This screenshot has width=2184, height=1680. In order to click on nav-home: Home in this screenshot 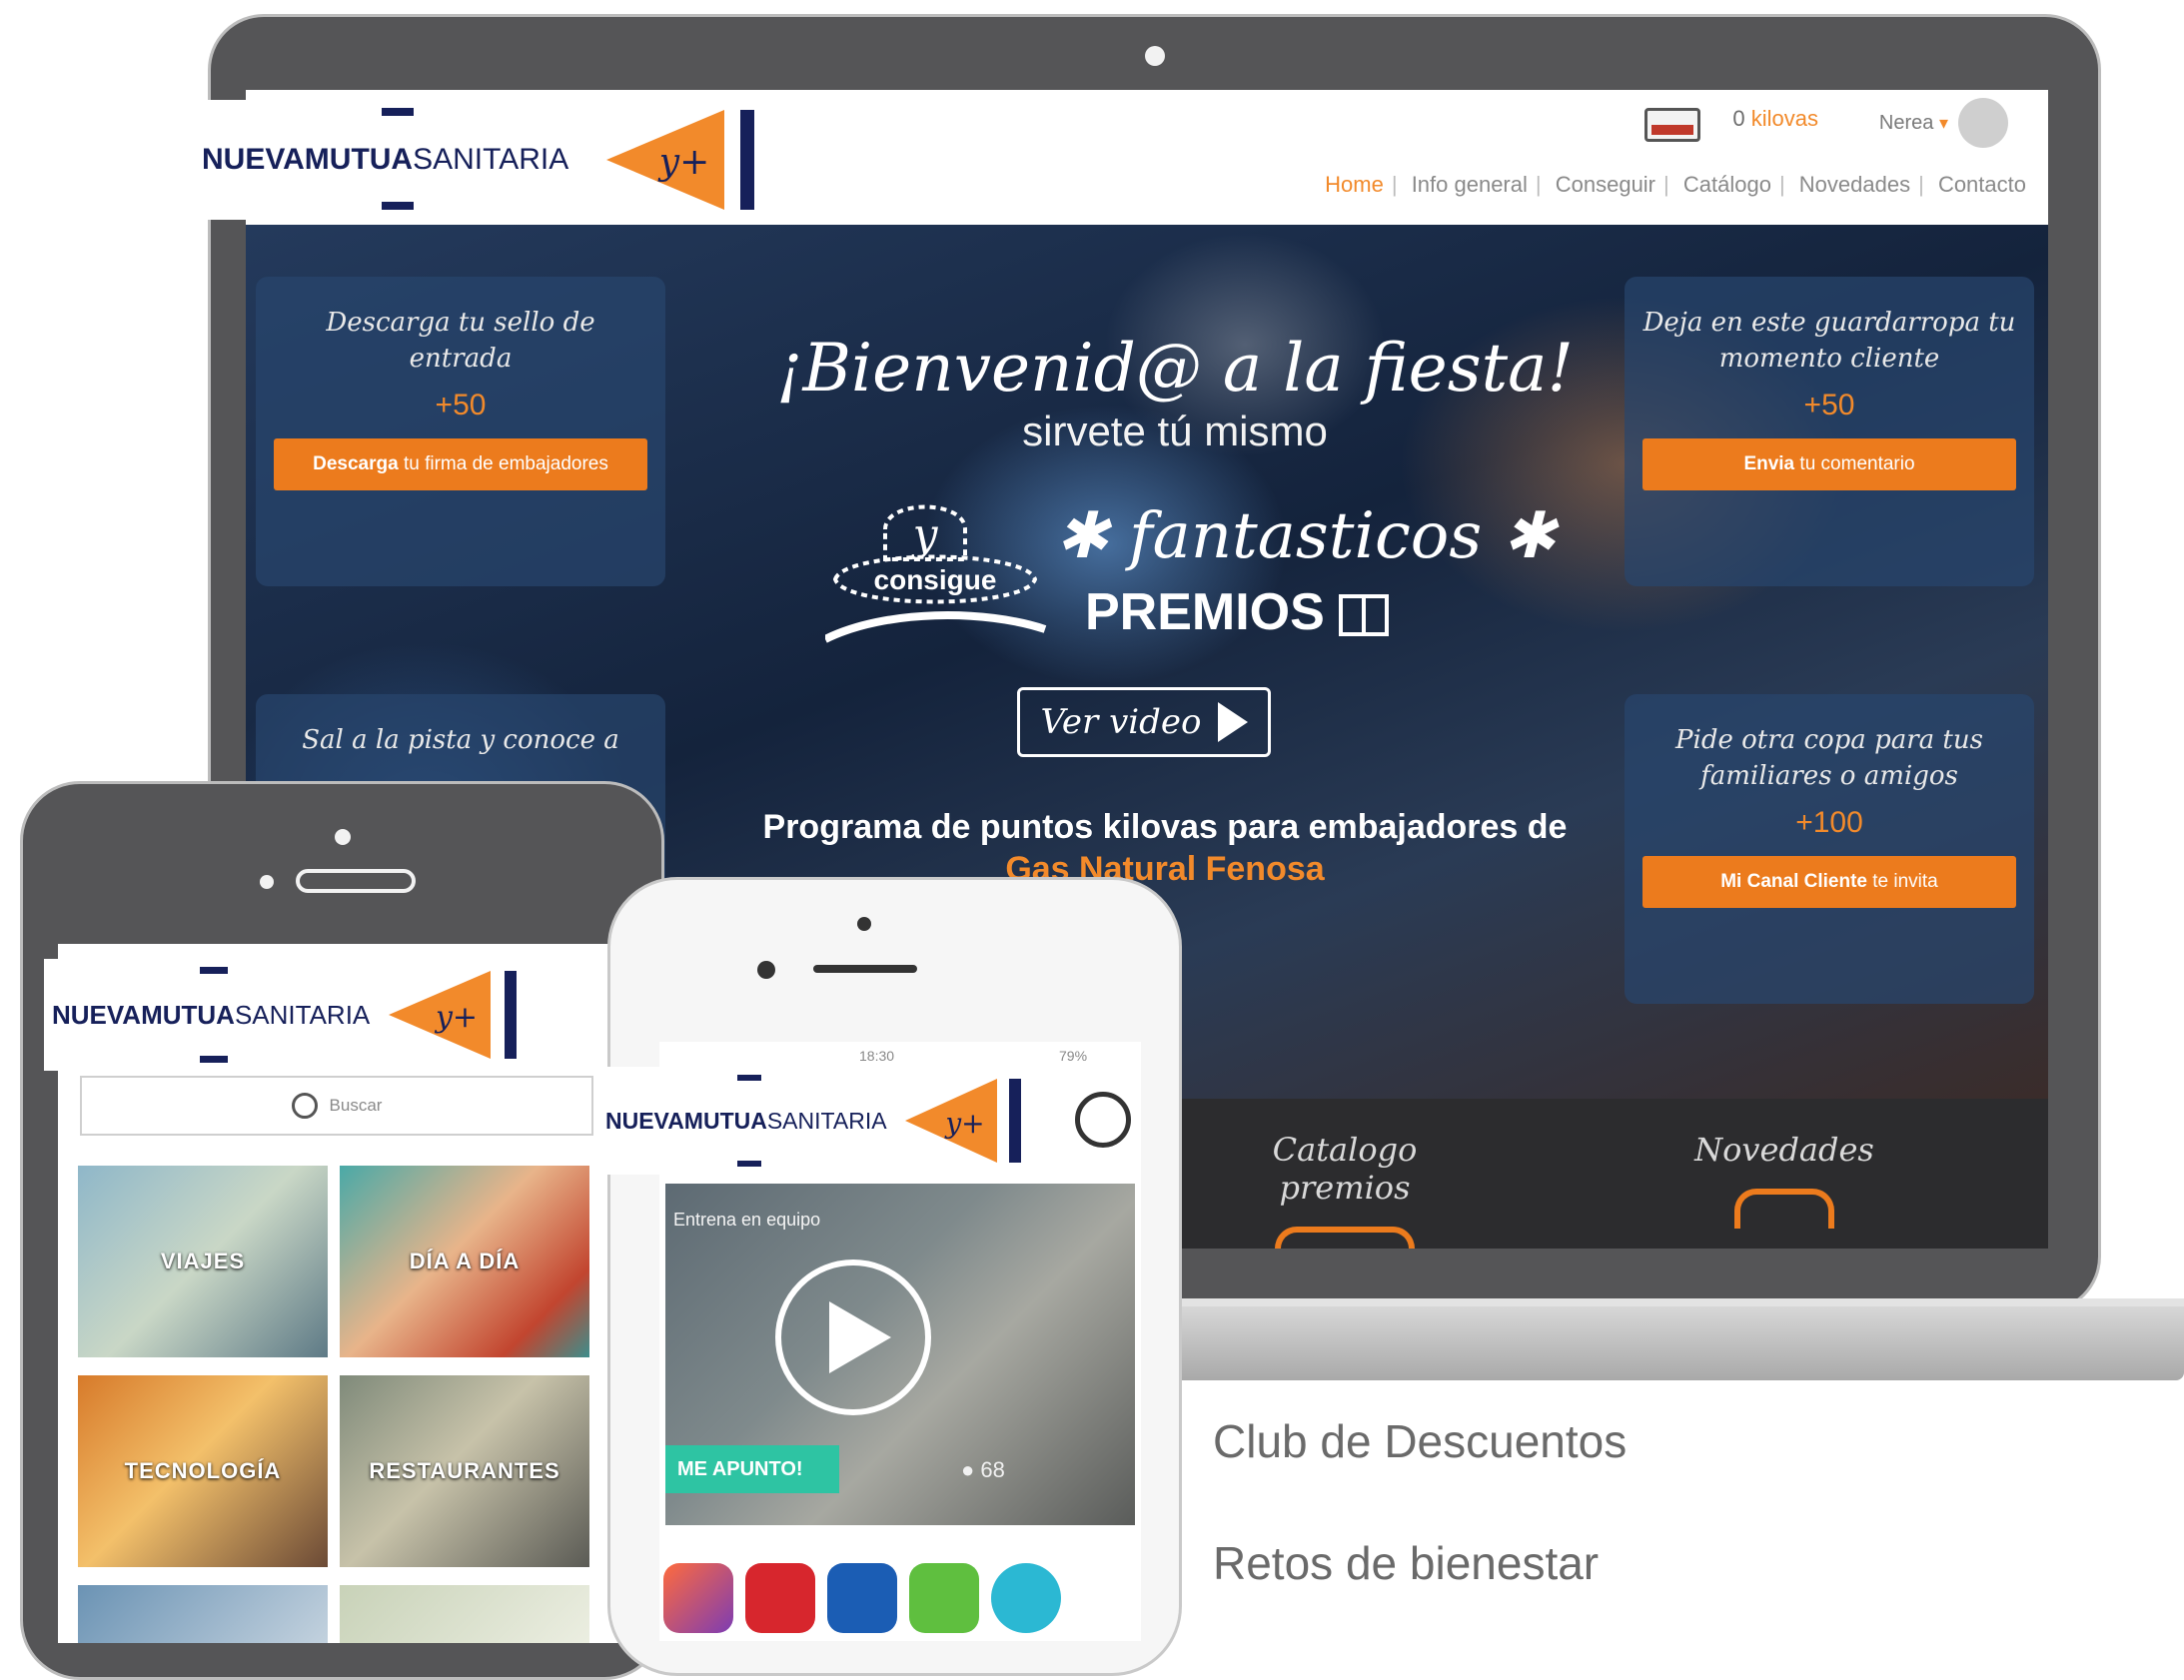, I will do `click(1354, 184)`.